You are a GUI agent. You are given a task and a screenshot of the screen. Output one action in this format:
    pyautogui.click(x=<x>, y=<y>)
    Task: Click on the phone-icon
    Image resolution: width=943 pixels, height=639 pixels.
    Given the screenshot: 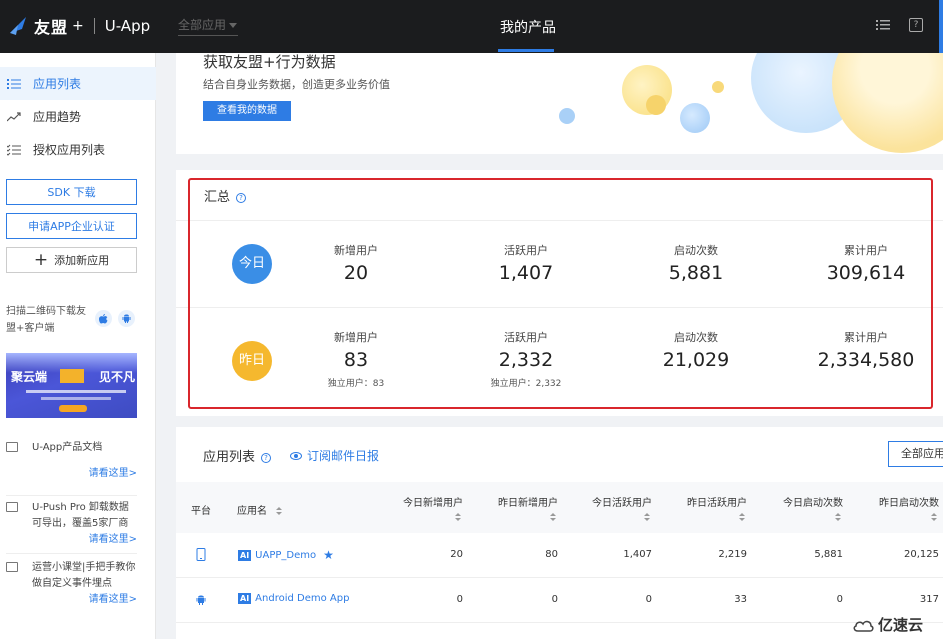 What is the action you would take?
    pyautogui.click(x=201, y=554)
    